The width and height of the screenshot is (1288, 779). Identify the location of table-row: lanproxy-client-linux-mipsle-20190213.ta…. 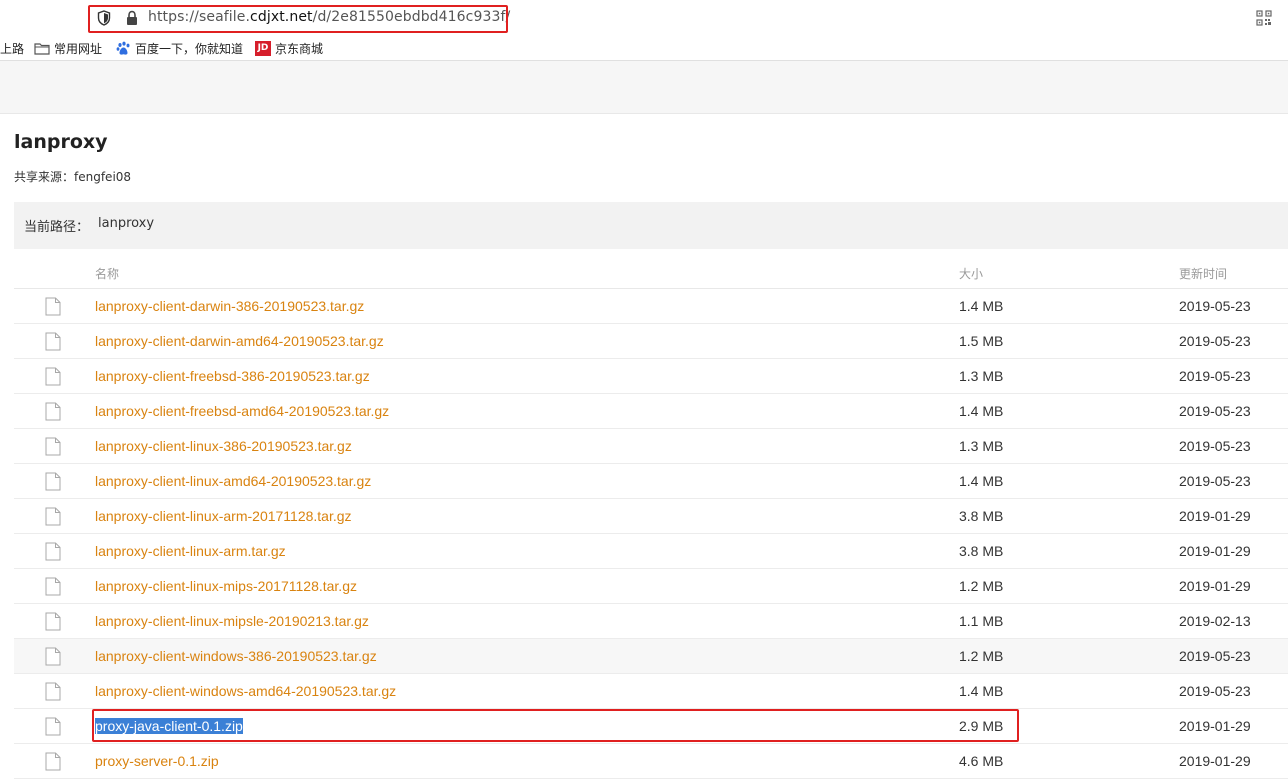
(651, 621).